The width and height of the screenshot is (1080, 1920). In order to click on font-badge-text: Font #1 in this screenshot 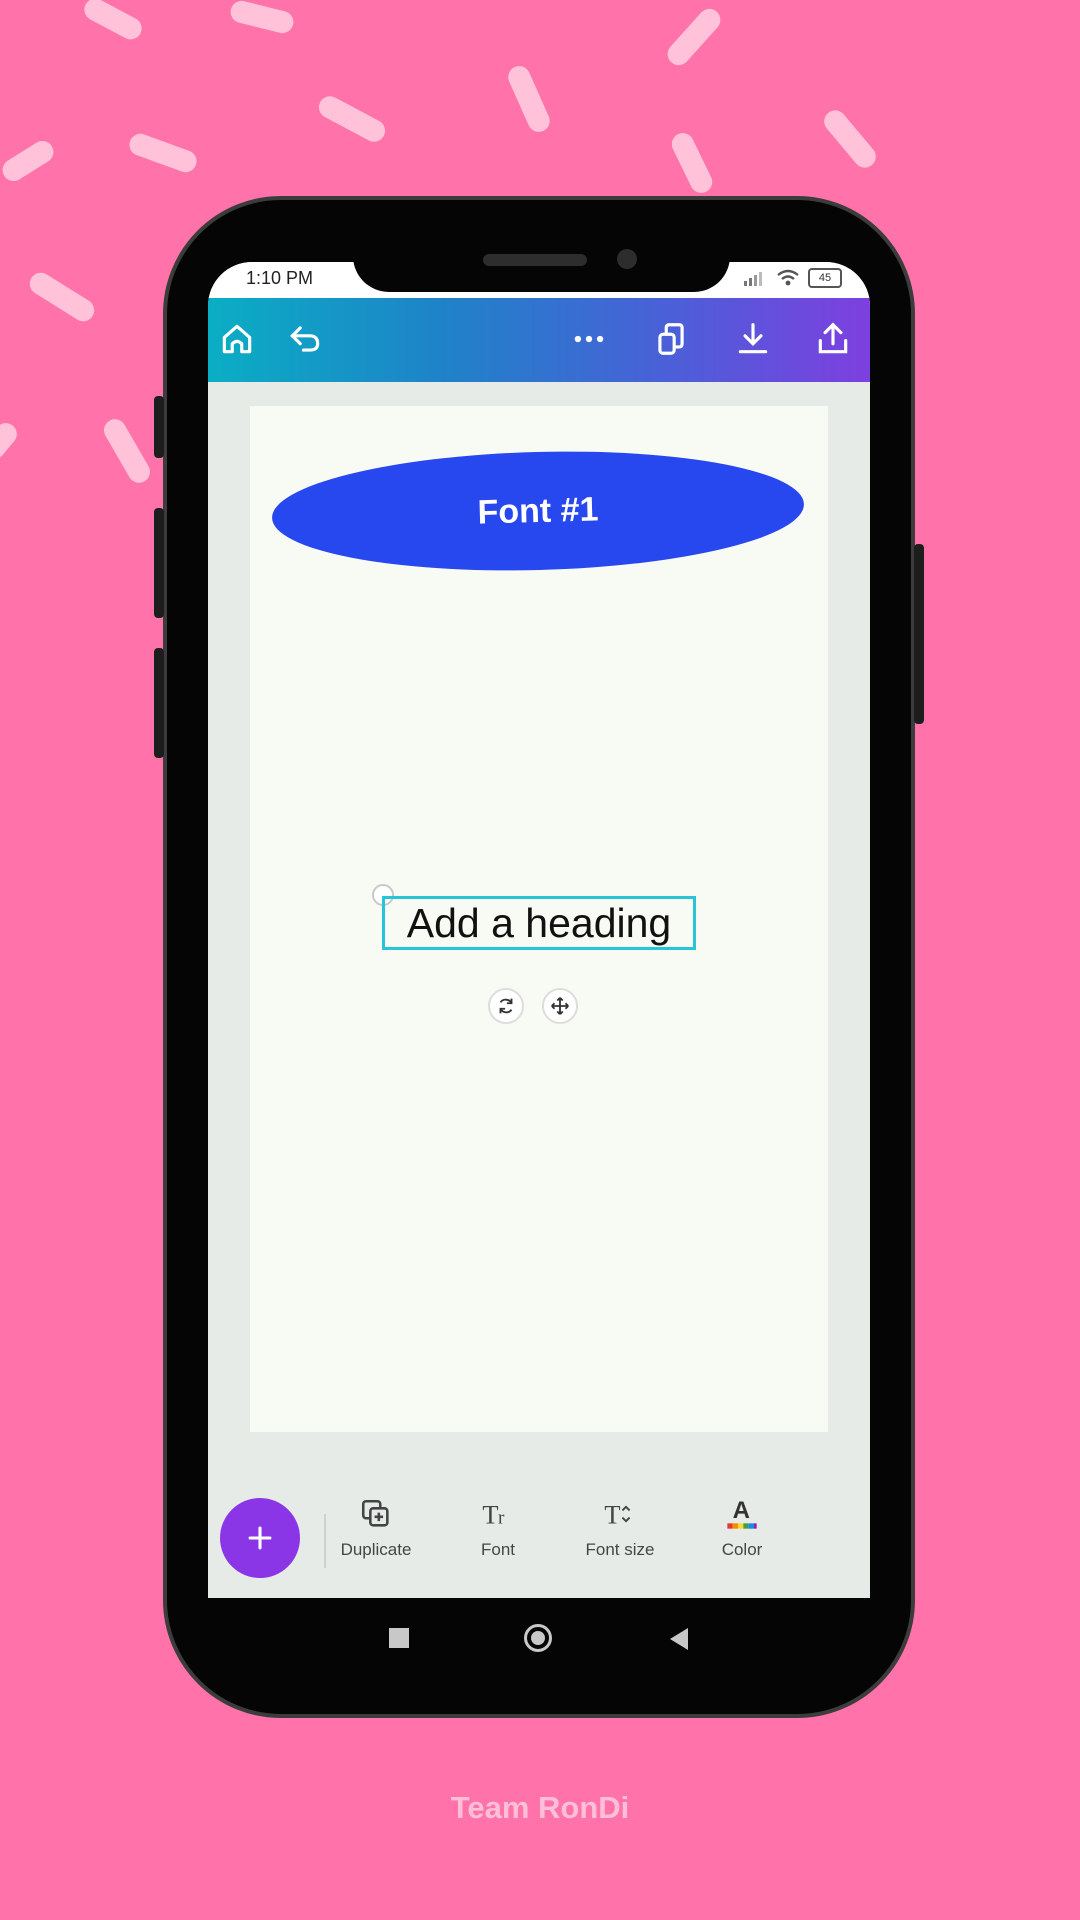, I will do `click(538, 510)`.